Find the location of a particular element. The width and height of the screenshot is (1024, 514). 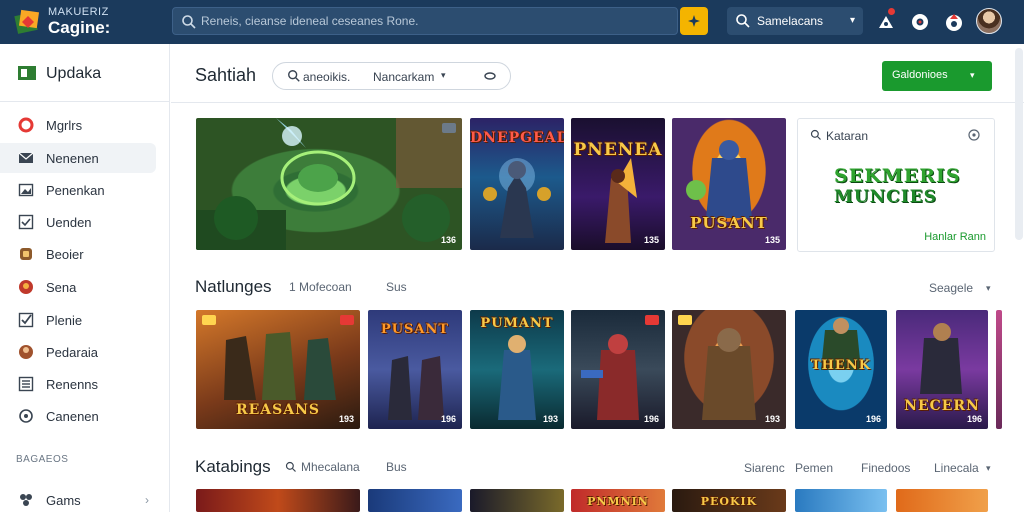

top-search-placeholder: Reneis, cieanse ideneal ceseanes Rone. is located at coordinates (310, 21).